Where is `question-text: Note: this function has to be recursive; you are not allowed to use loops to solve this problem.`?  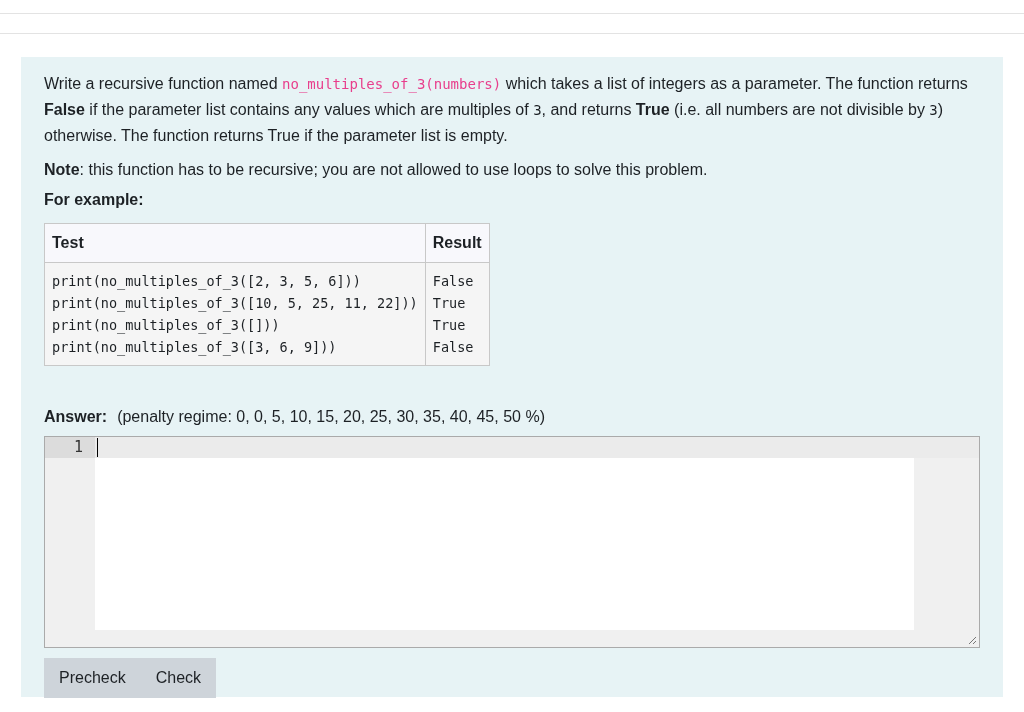 question-text: Note: this function has to be recursive; you are not allowed to use loops to solve this problem. is located at coordinates (376, 170).